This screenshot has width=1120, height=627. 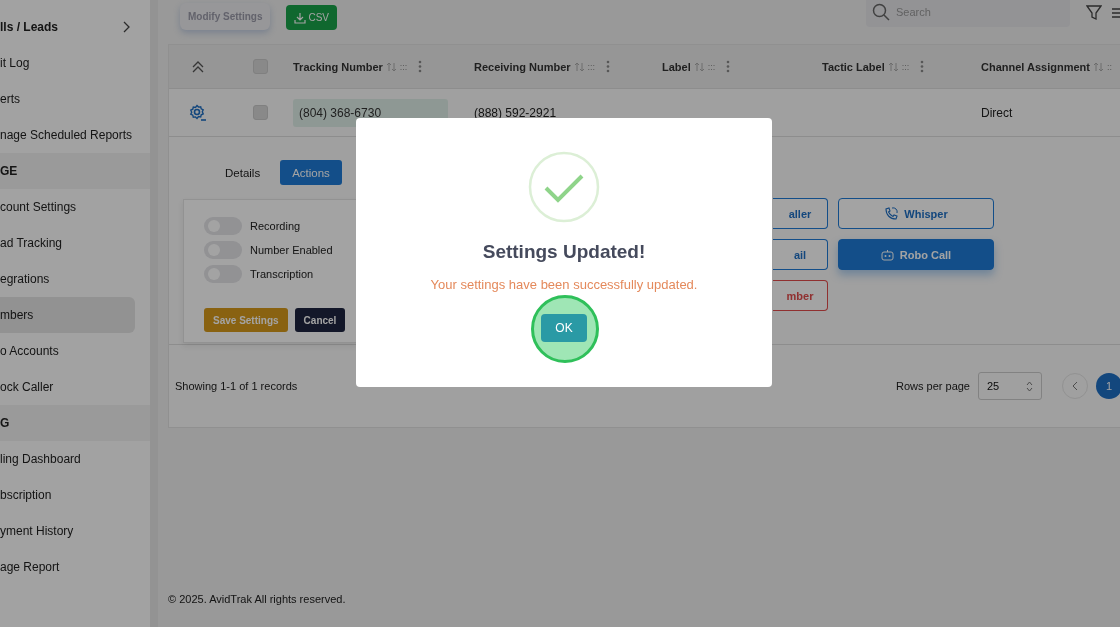 What do you see at coordinates (1116, 13) in the screenshot?
I see `menu-icon` at bounding box center [1116, 13].